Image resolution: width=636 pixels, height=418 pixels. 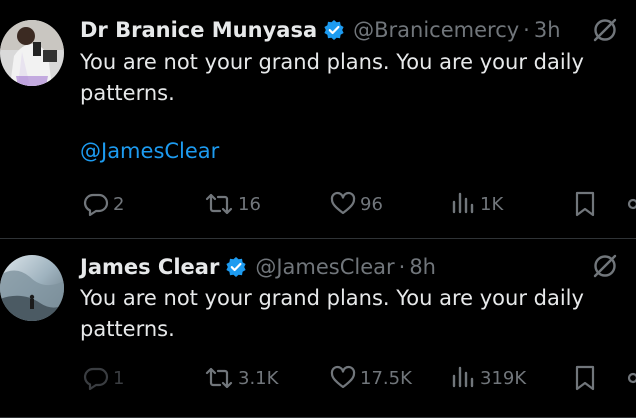 I want to click on views-button: 1K, so click(x=476, y=204).